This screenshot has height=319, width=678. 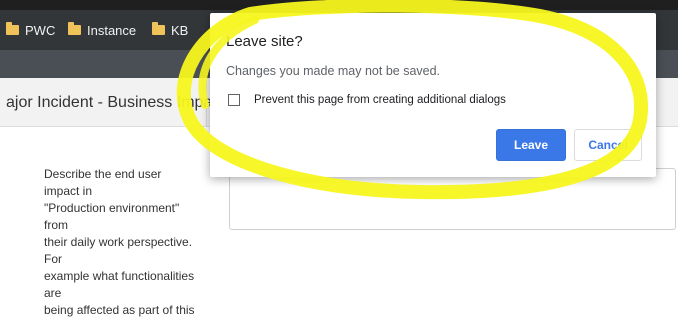 What do you see at coordinates (264, 41) in the screenshot?
I see `dialog-title: Leave site?` at bounding box center [264, 41].